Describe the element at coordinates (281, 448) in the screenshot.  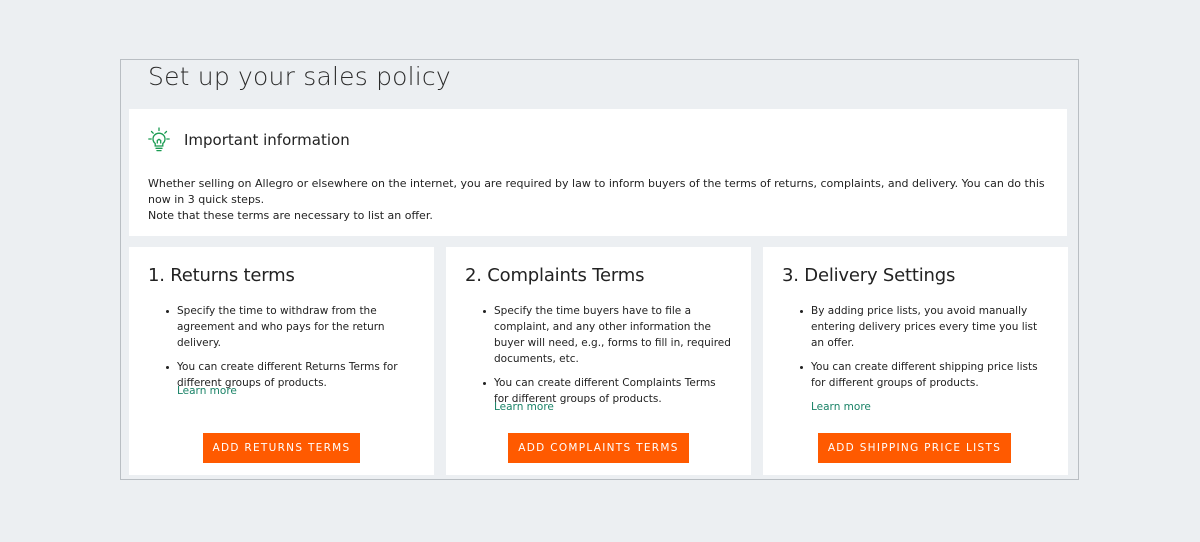
I see `add-returns-terms-button: ADD RETURNS TERMS` at that location.